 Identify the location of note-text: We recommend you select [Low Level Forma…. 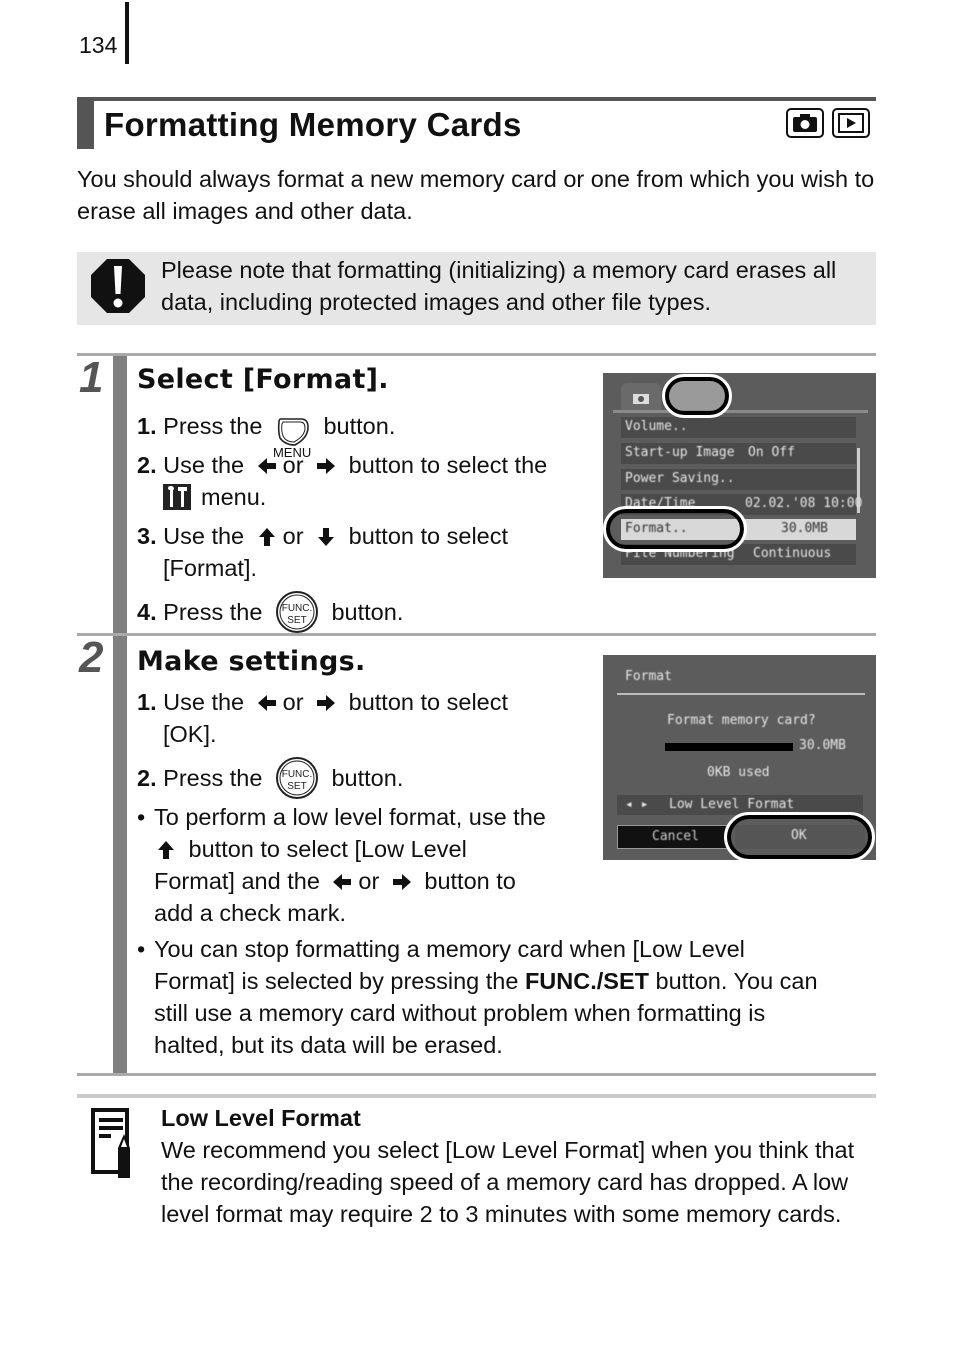
(508, 1182).